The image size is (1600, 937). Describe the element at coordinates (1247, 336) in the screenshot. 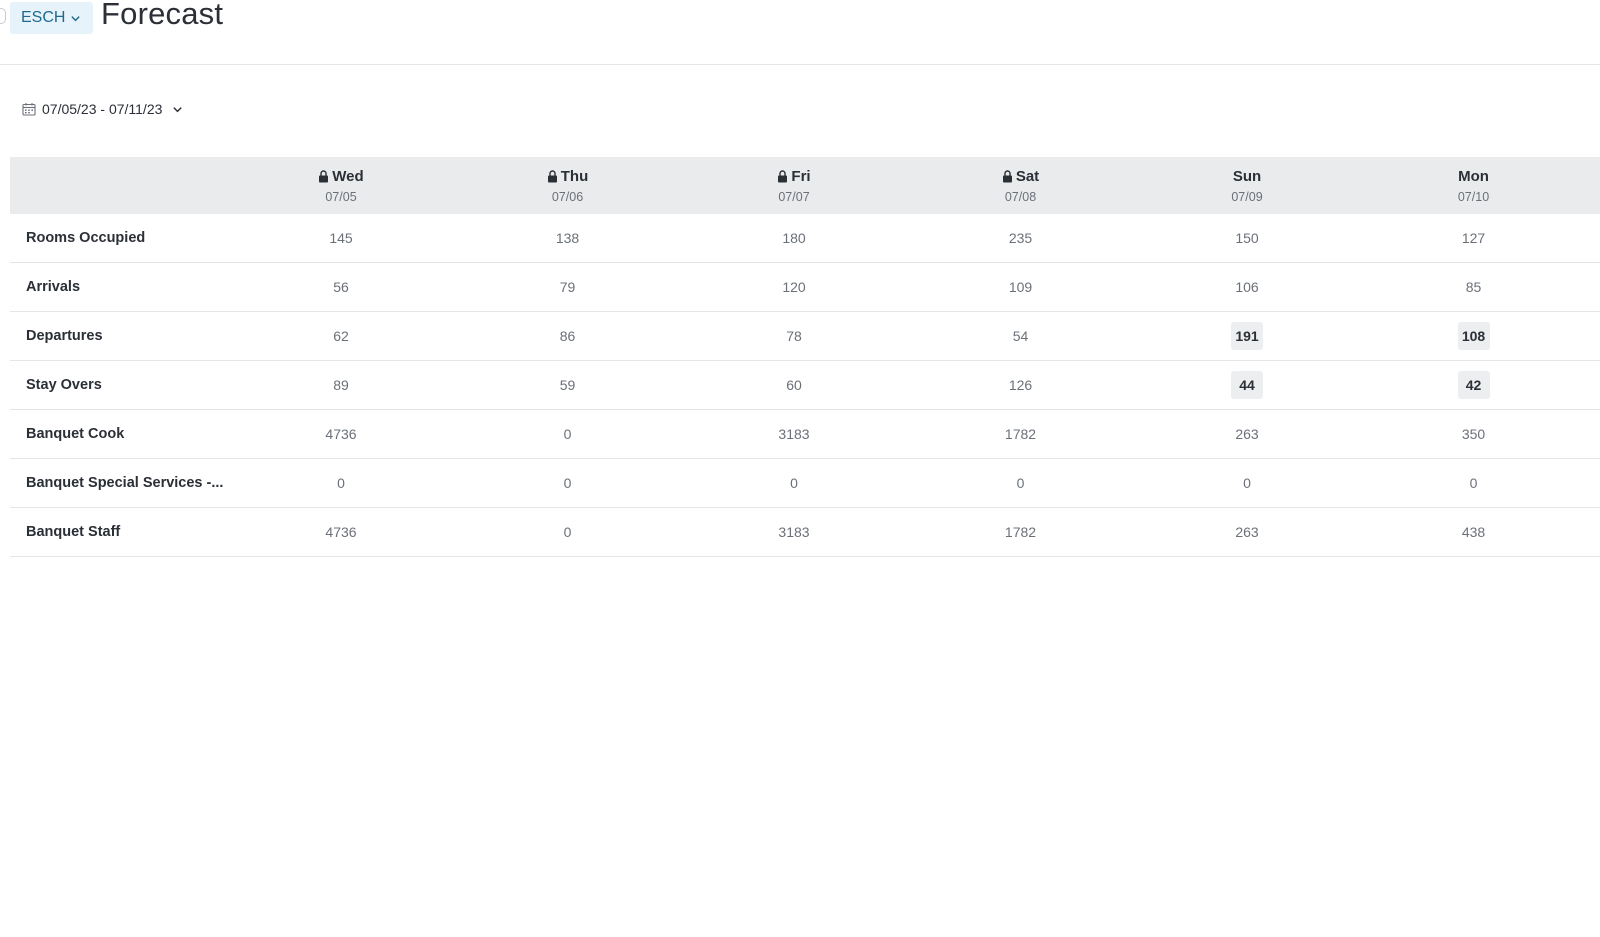

I see `table-cell: 191` at that location.